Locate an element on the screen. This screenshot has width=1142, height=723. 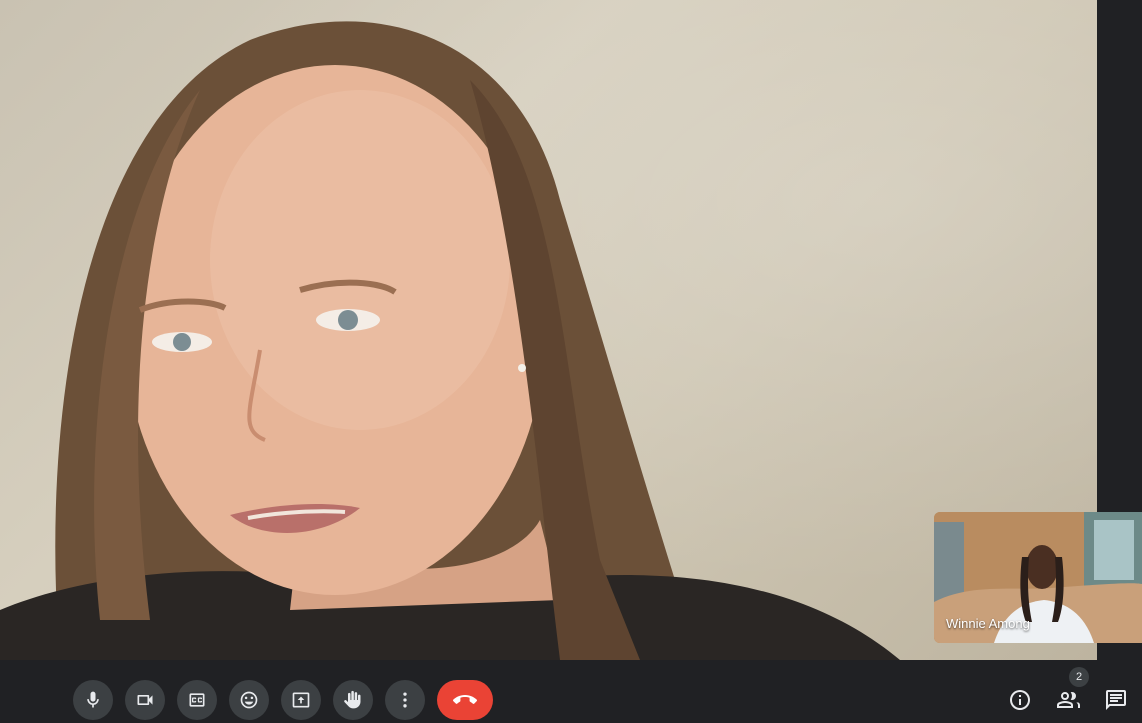
people-icon is located at coordinates (1068, 700).